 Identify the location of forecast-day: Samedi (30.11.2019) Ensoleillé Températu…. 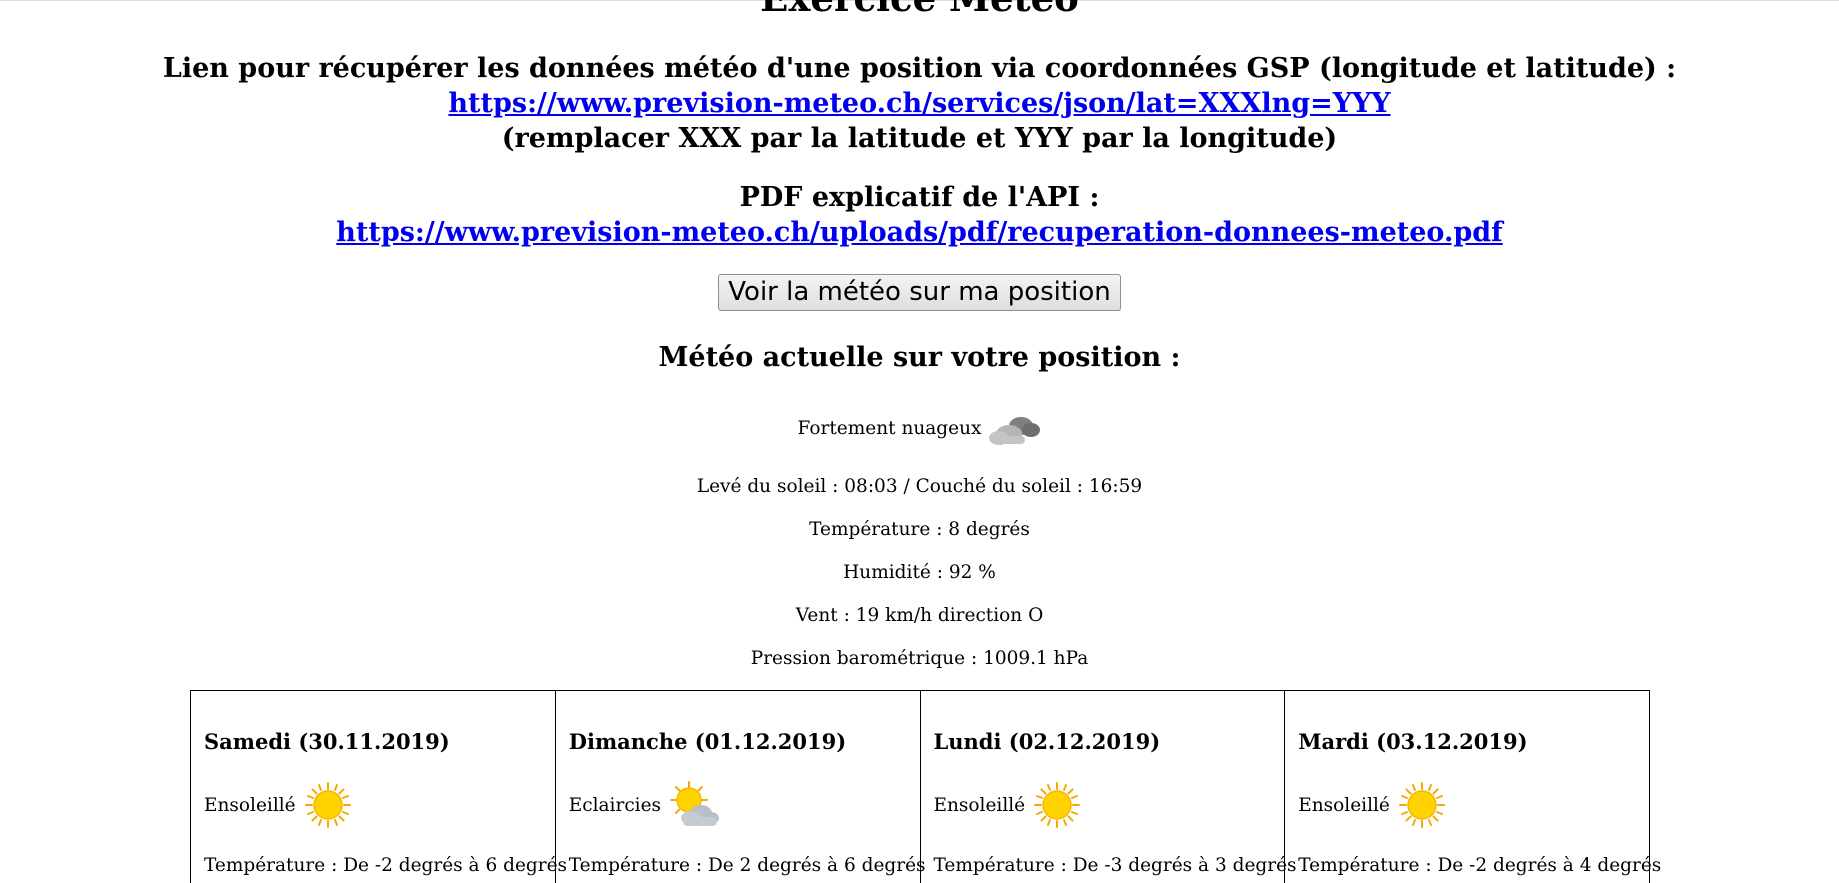
(379, 787).